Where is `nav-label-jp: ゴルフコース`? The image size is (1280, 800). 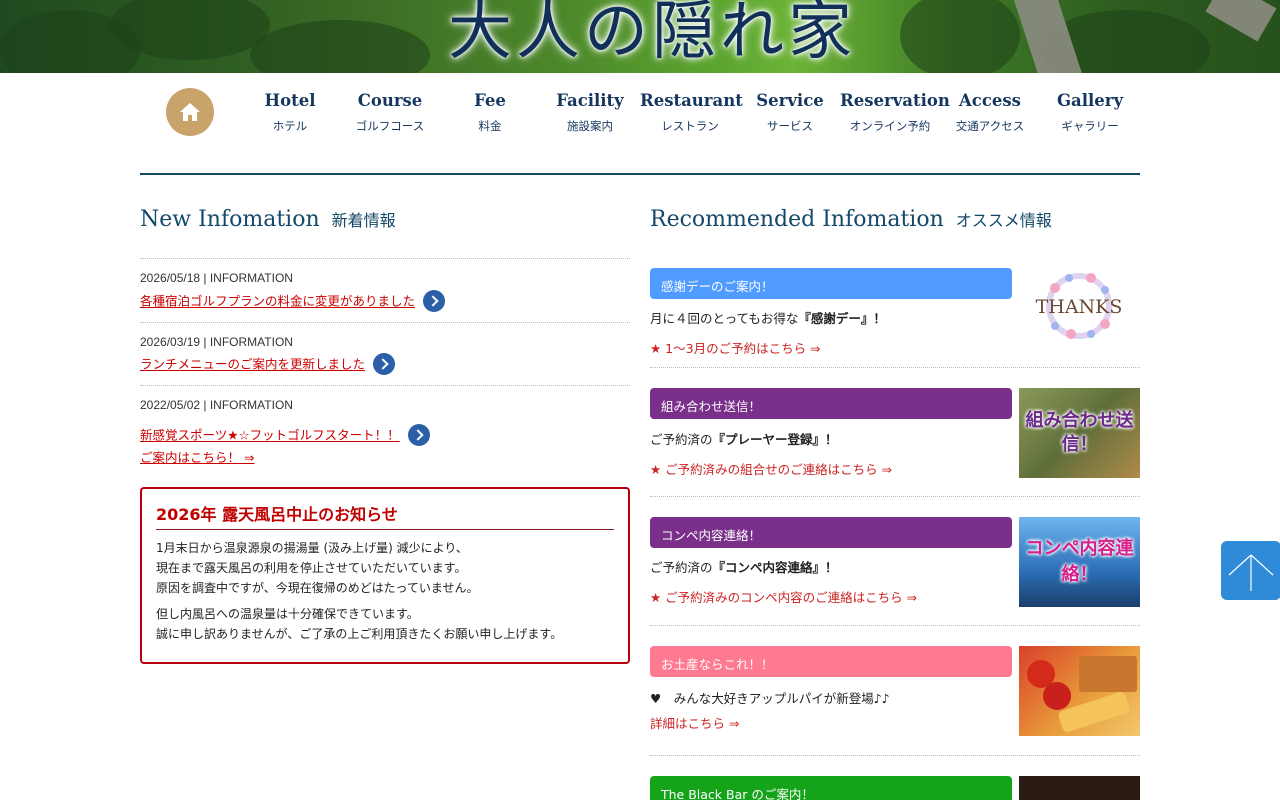 nav-label-jp: ゴルフコース is located at coordinates (390, 126).